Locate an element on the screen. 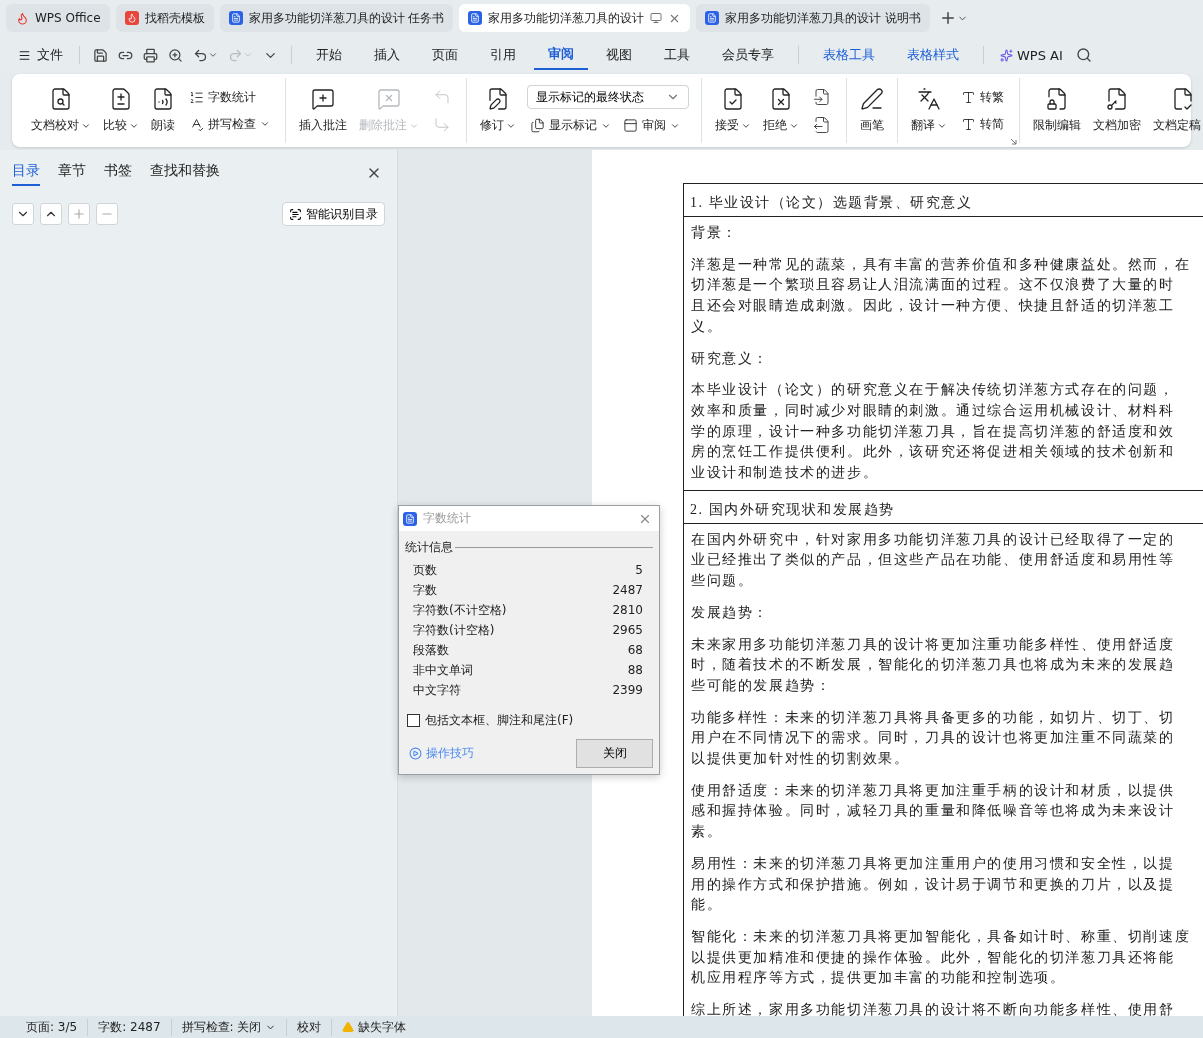 The height and width of the screenshot is (1038, 1203). stat-value: 68 is located at coordinates (635, 650).